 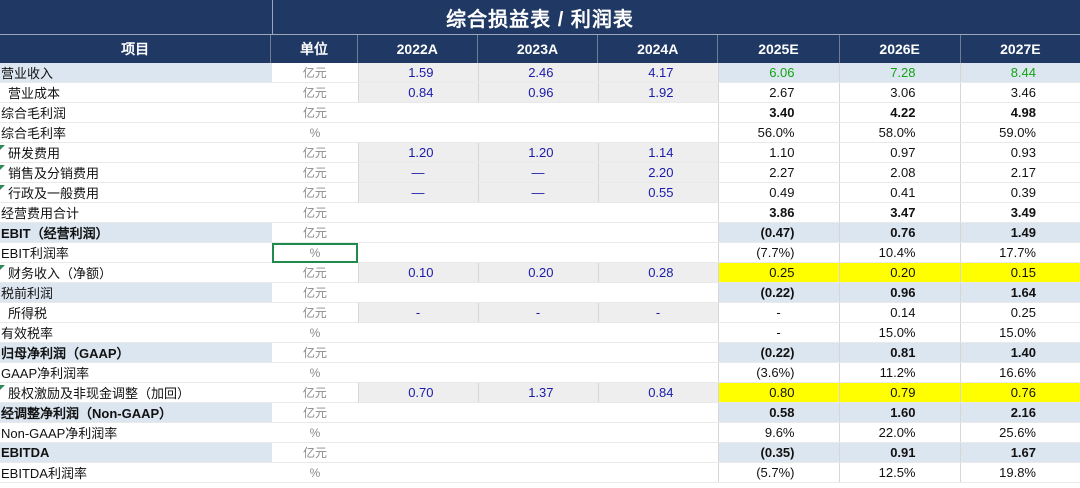 I want to click on value-cell: 8.44, so click(x=1019, y=73).